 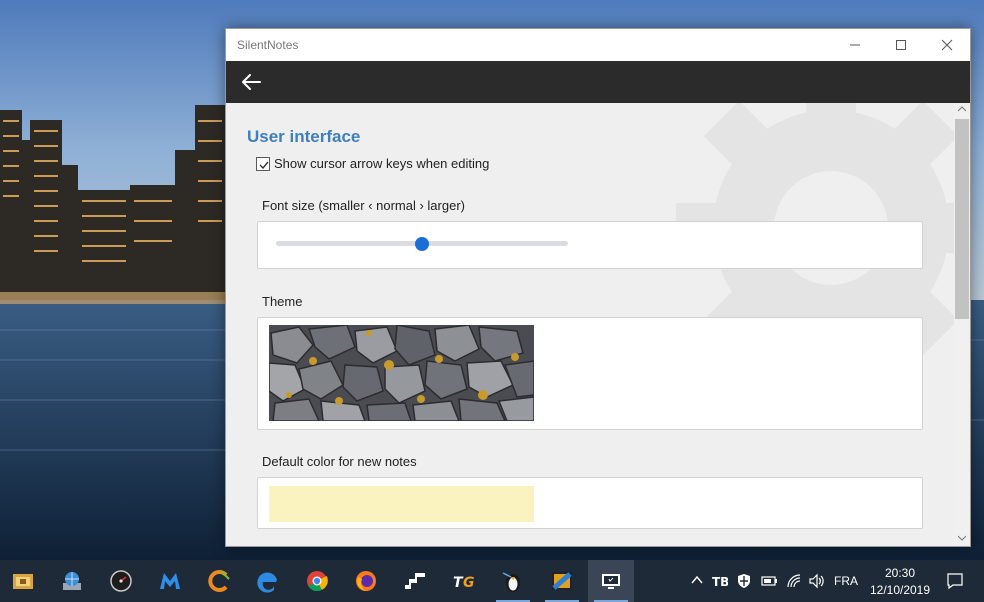 I want to click on slider-fill, so click(x=349, y=243).